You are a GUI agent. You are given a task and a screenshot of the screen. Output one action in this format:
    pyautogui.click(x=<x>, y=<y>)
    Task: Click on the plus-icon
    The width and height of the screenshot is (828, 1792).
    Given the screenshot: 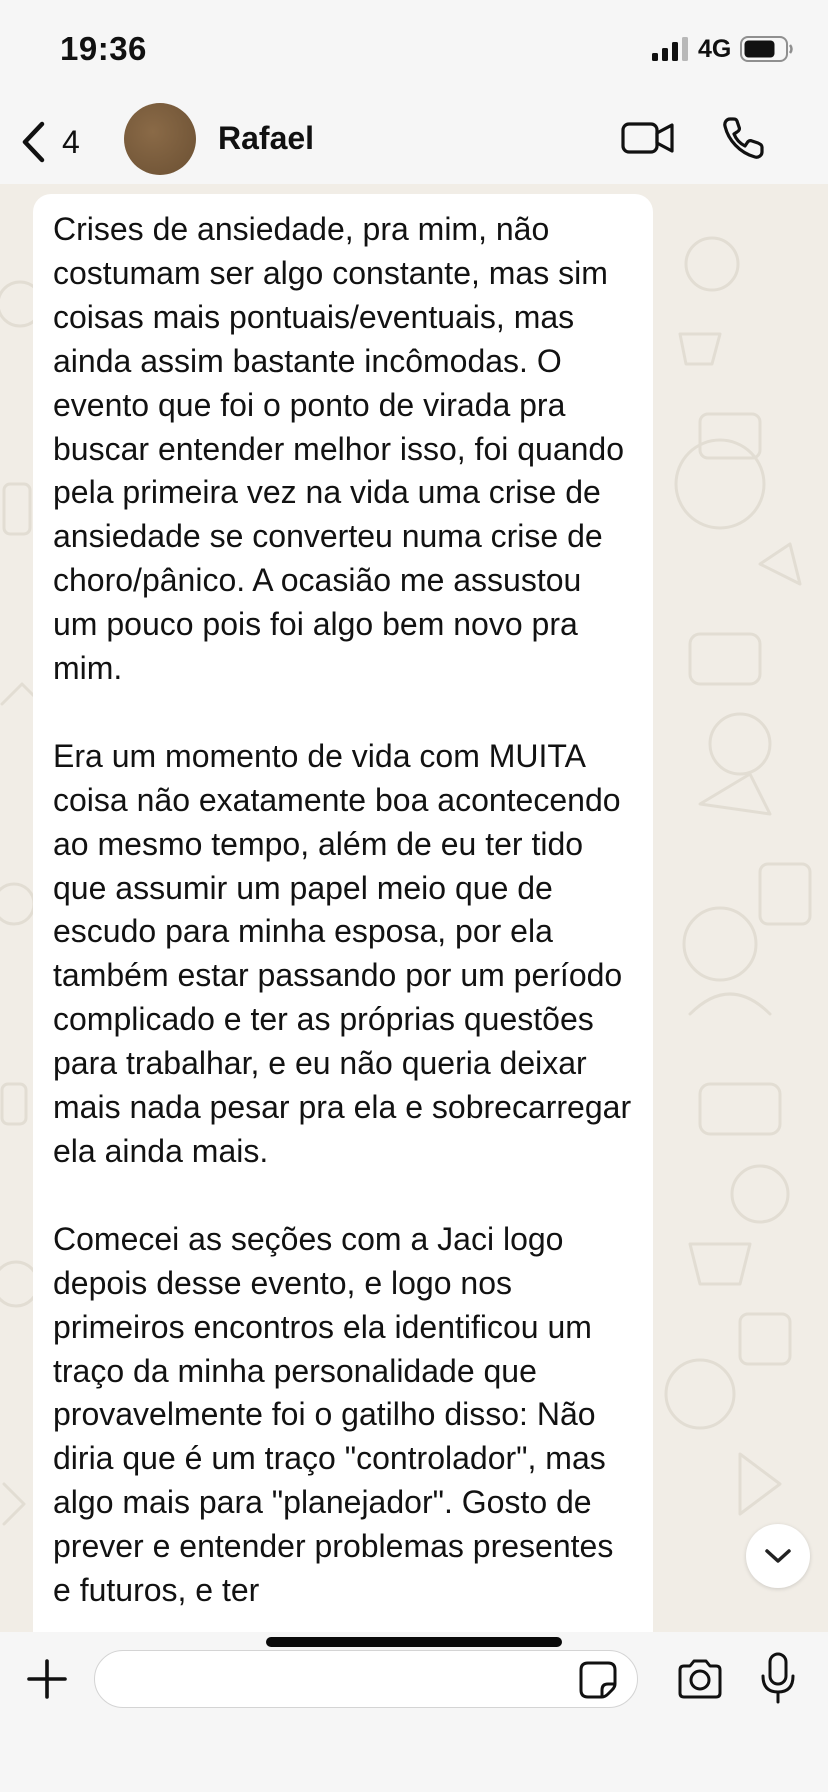 What is the action you would take?
    pyautogui.click(x=47, y=1679)
    